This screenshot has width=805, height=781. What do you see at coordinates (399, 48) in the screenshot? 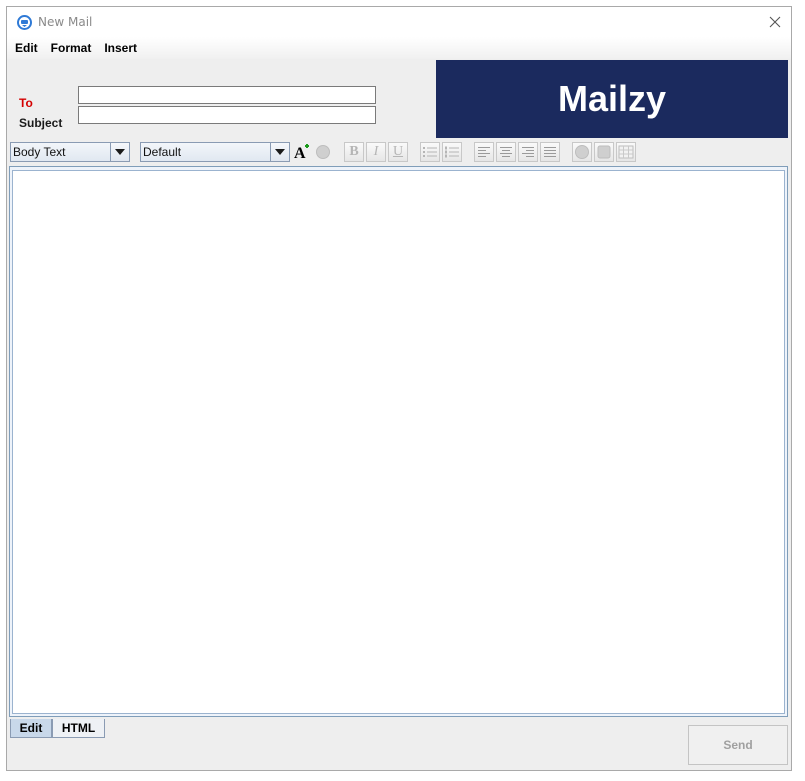
I see `menu-bar: Edit Format Insert` at bounding box center [399, 48].